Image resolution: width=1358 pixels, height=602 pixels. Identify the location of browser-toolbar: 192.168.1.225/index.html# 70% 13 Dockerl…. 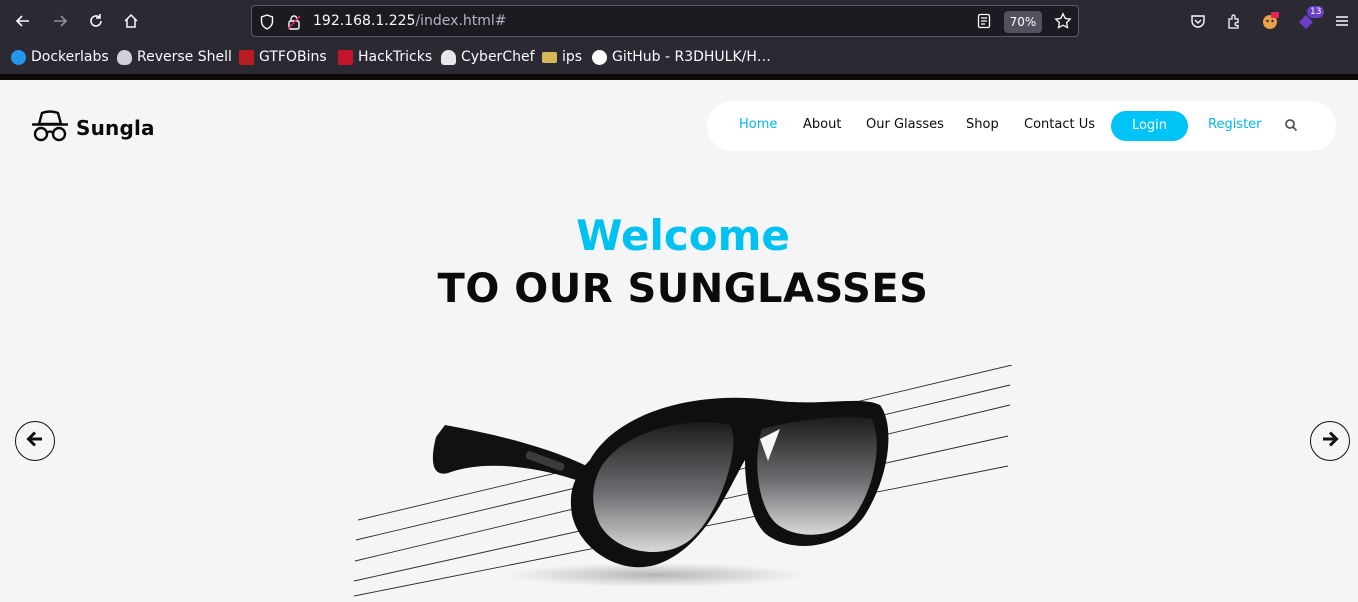
(679, 37).